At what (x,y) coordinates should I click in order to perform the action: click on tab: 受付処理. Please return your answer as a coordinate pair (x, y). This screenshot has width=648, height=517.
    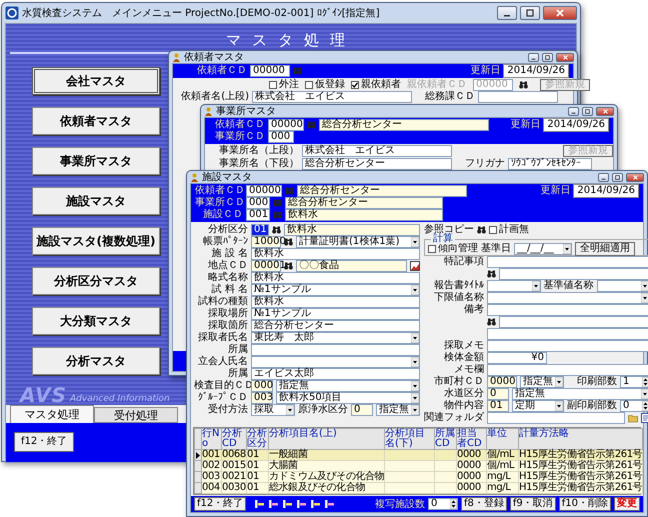
    Looking at the image, I should click on (136, 415).